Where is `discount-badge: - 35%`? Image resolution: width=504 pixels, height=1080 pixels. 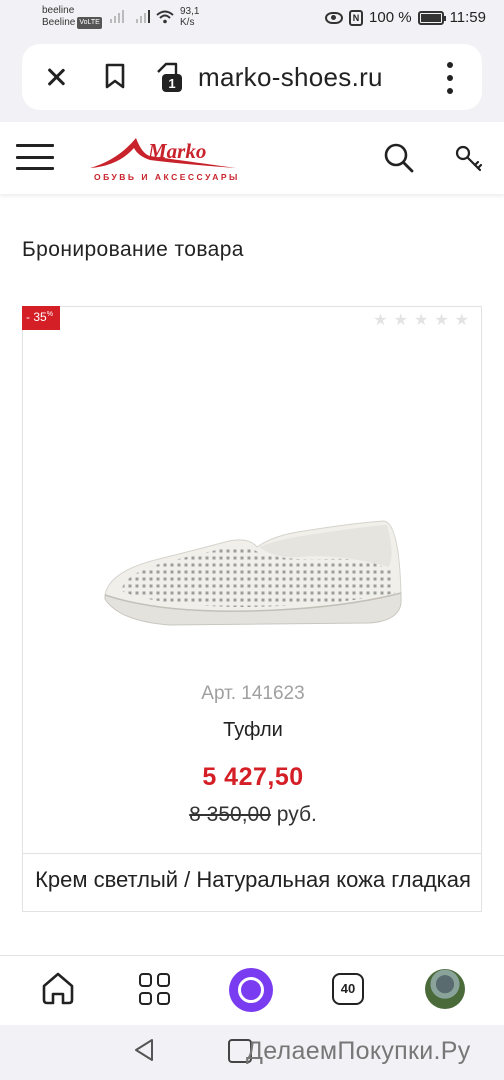 discount-badge: - 35% is located at coordinates (41, 318).